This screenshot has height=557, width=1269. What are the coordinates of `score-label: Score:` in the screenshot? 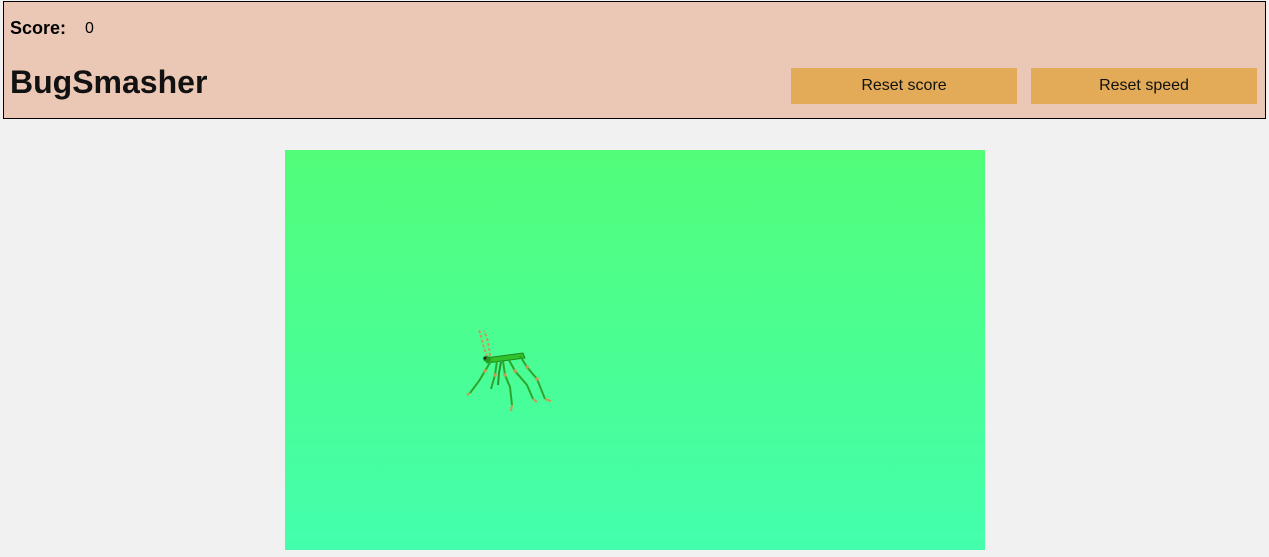 It's located at (38, 28).